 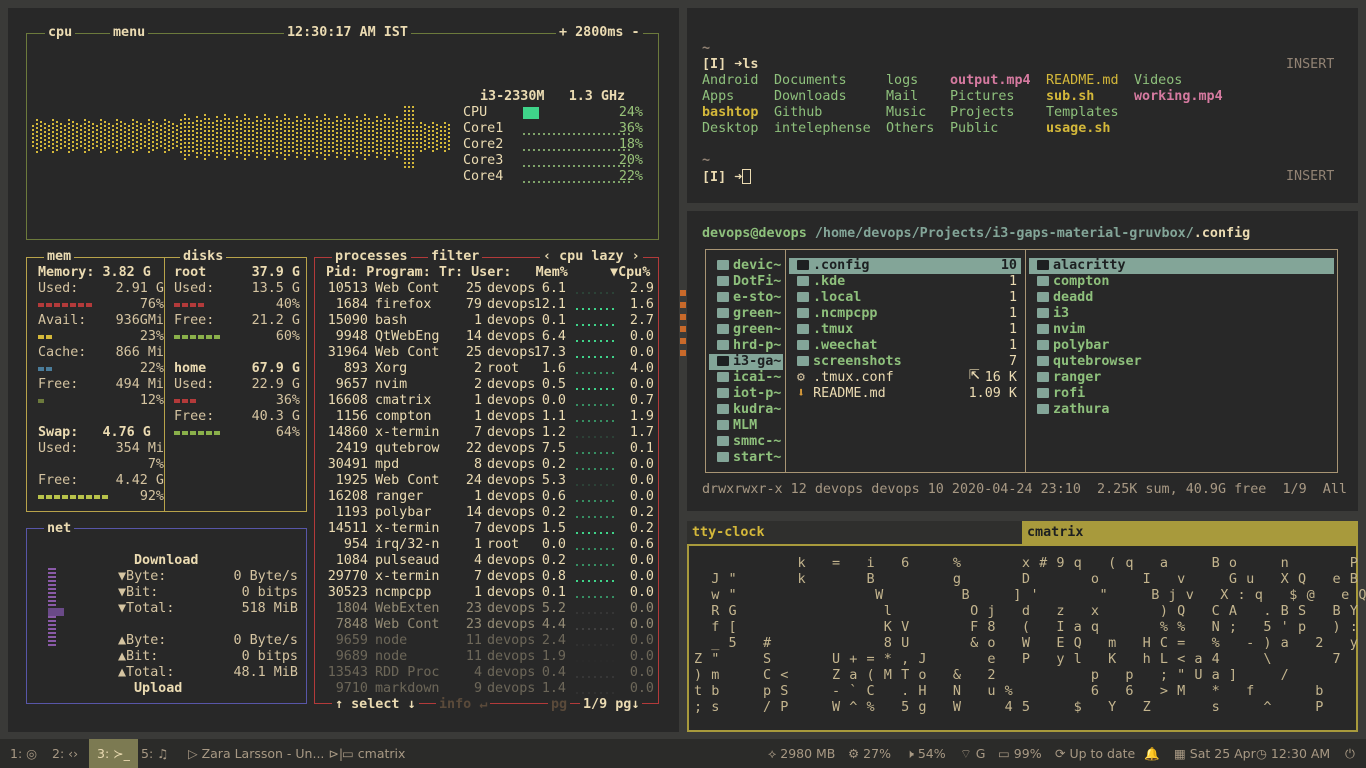 What do you see at coordinates (810, 81) in the screenshot?
I see `ls-entry: Documents` at bounding box center [810, 81].